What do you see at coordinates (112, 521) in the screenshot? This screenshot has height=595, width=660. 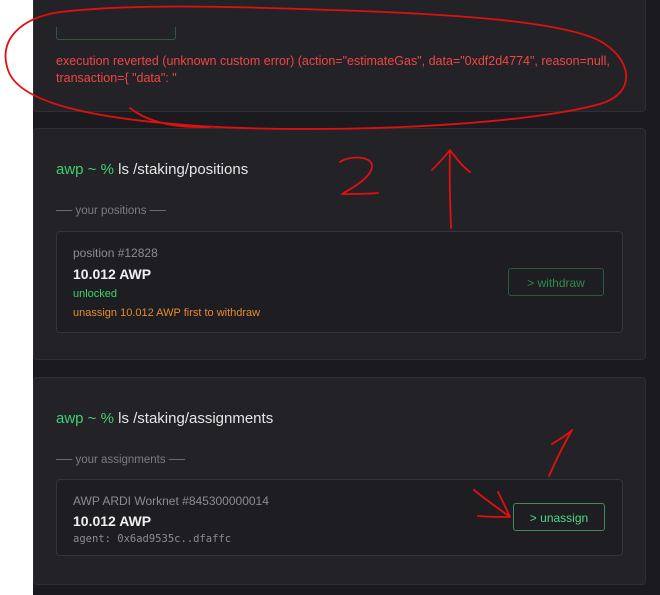 I see `assignment-amount: 10.012 AWP` at bounding box center [112, 521].